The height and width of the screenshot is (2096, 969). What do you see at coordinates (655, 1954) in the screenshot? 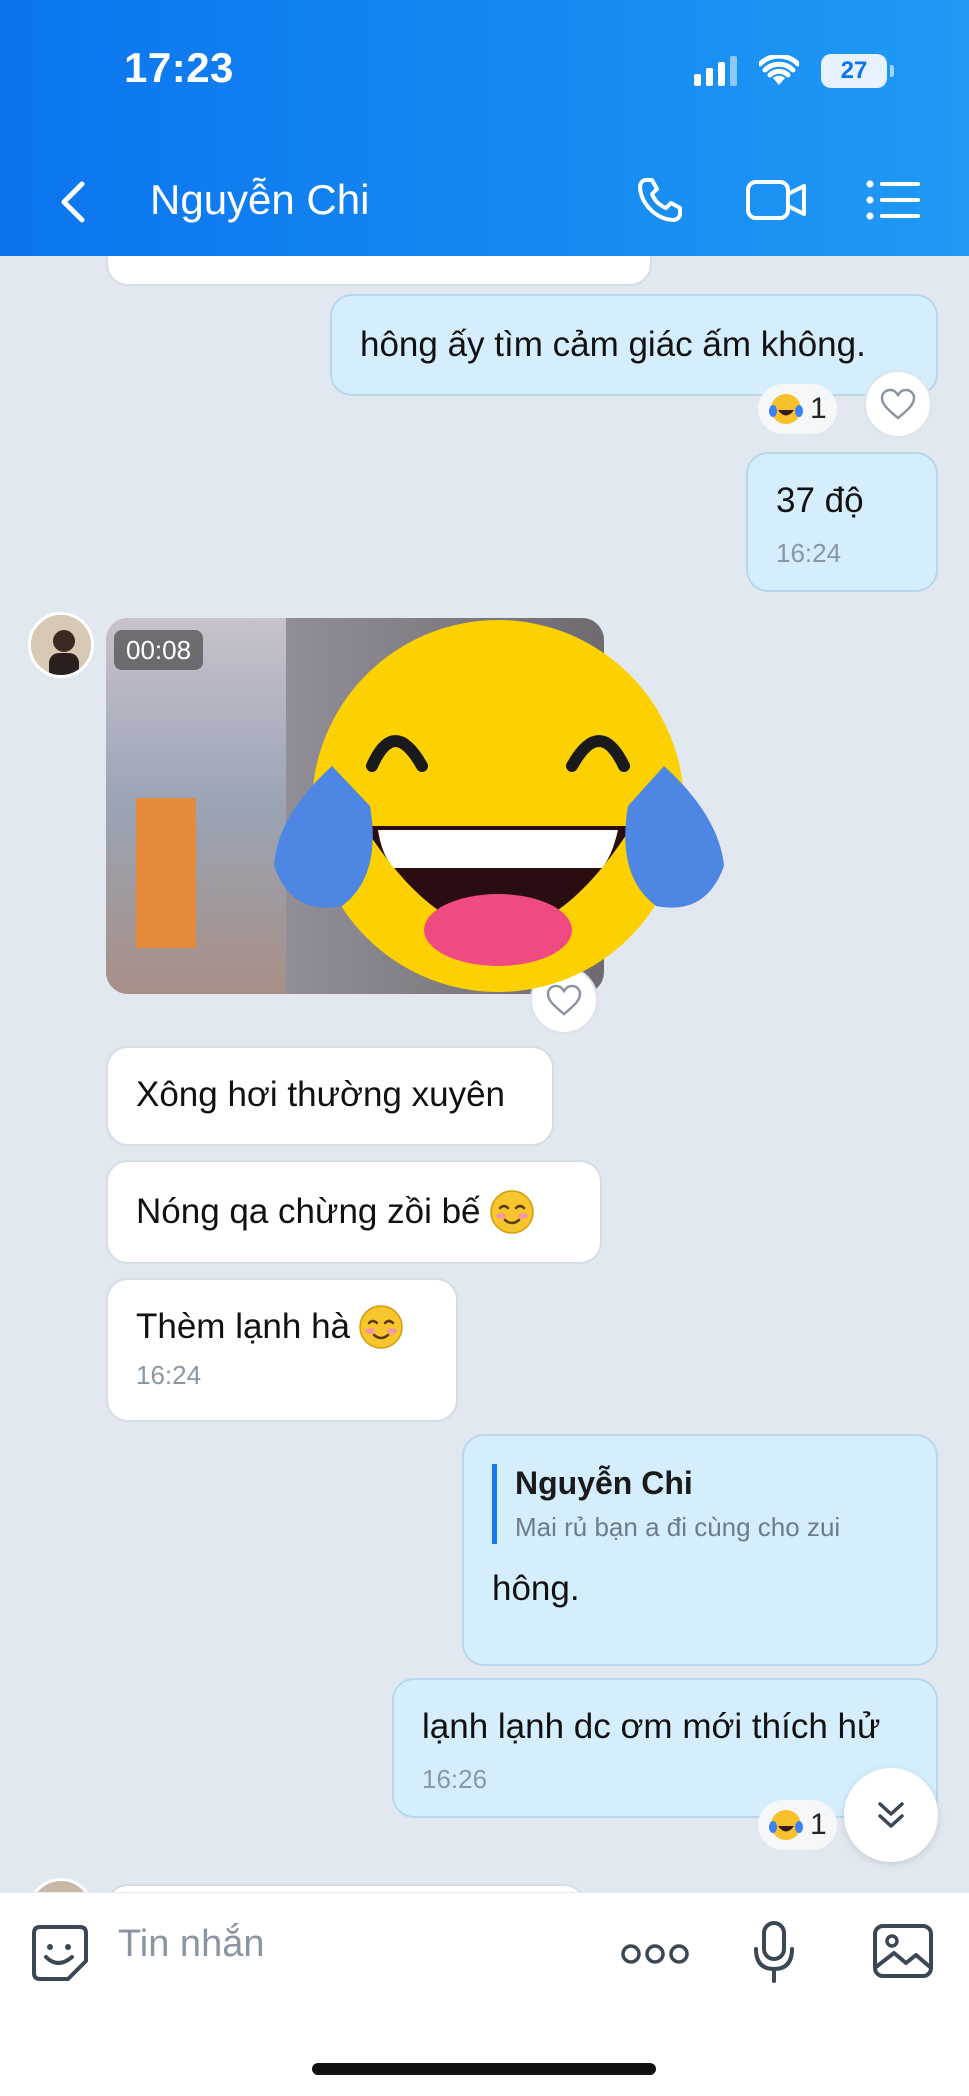
I see `more-dots-icon` at bounding box center [655, 1954].